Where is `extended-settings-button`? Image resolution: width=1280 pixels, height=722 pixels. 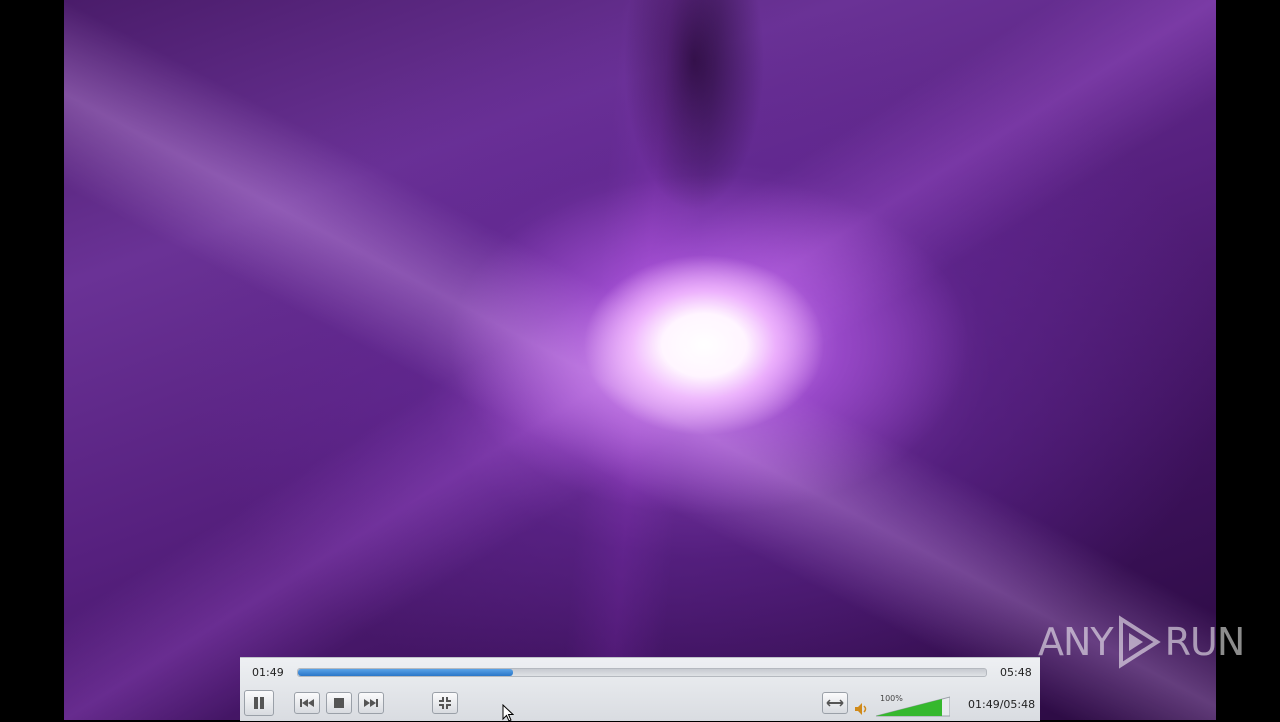
extended-settings-button is located at coordinates (835, 703).